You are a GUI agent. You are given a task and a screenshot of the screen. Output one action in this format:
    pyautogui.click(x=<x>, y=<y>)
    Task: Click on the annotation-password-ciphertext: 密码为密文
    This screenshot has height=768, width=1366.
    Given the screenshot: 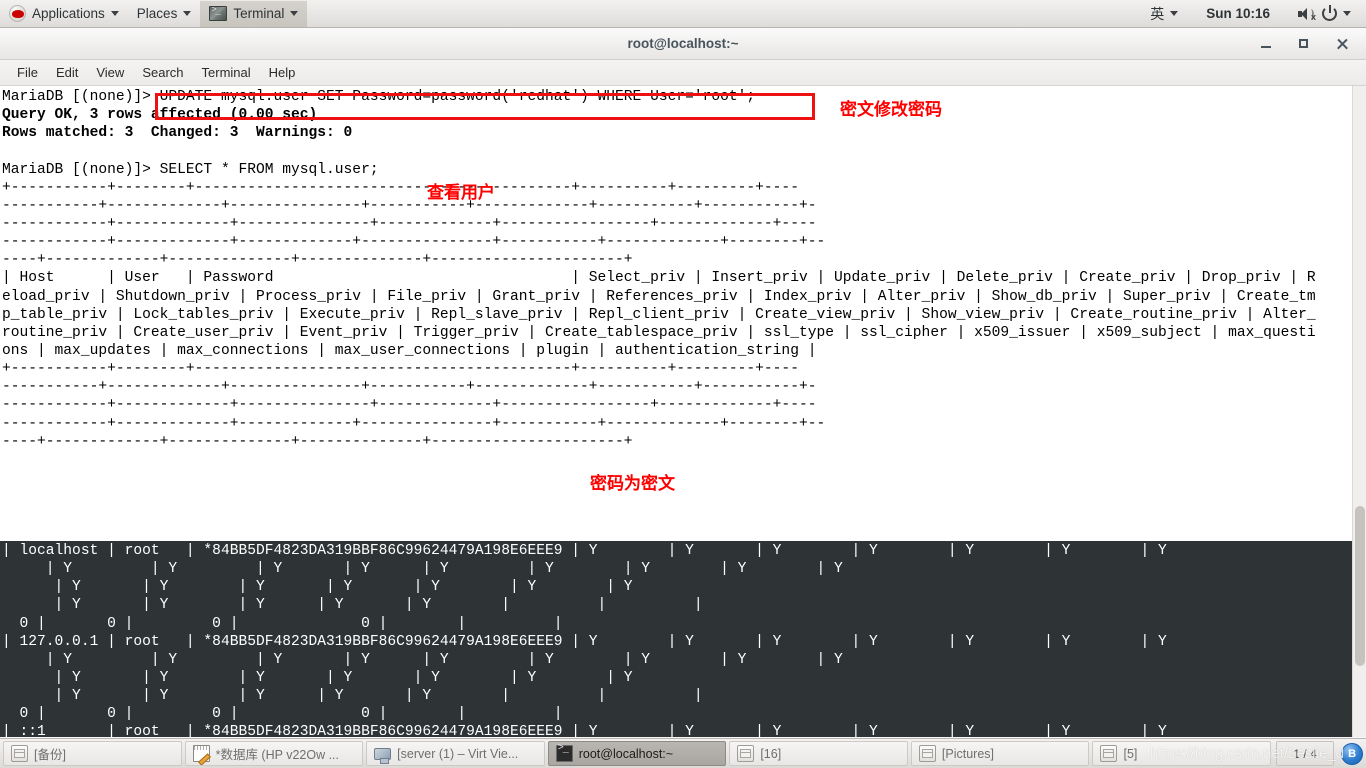 What is the action you would take?
    pyautogui.click(x=632, y=484)
    